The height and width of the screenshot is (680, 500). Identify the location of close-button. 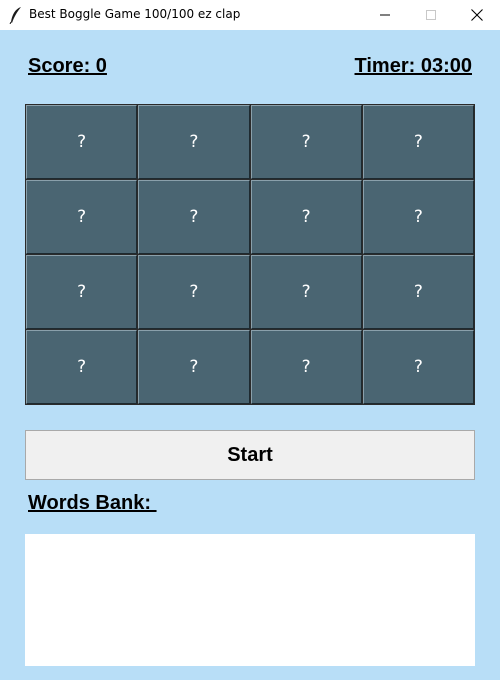
(477, 15).